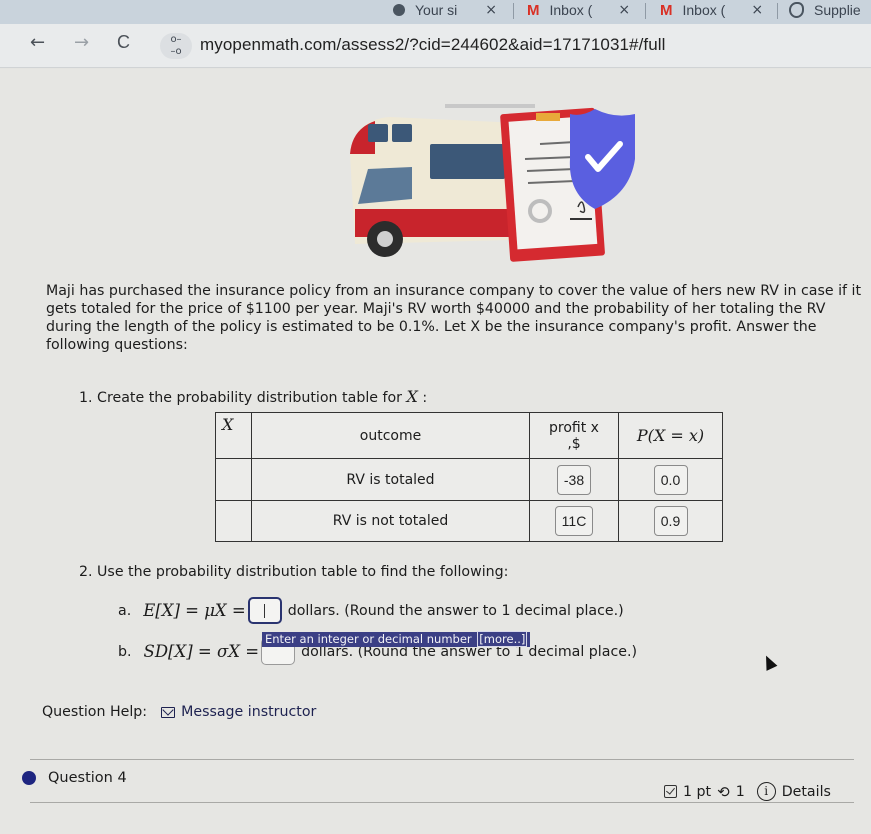  What do you see at coordinates (201, 651) in the screenshot?
I see `std-dev-formula: SD[X] = σX =` at bounding box center [201, 651].